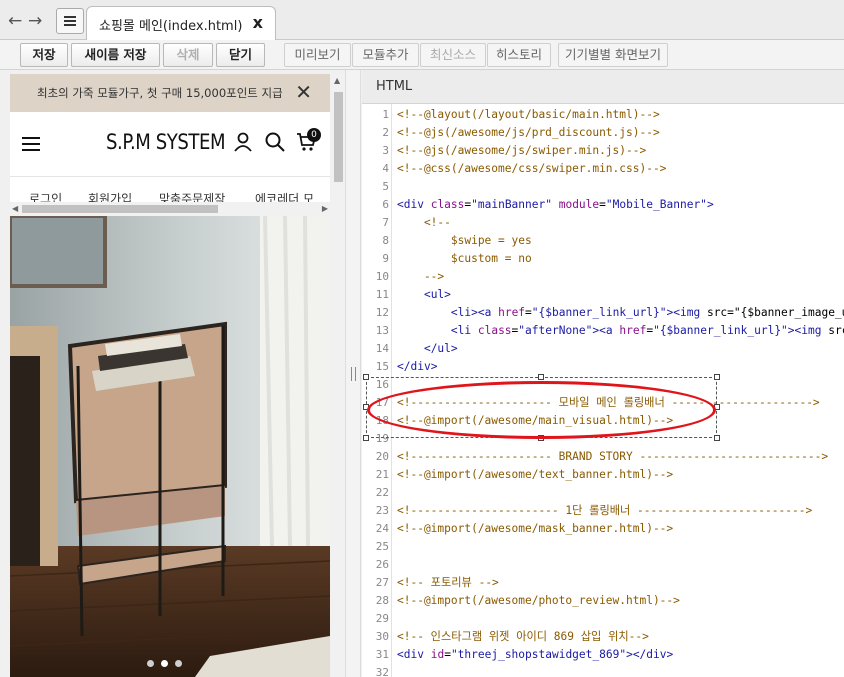  What do you see at coordinates (382, 474) in the screenshot?
I see `line-number: 21` at bounding box center [382, 474].